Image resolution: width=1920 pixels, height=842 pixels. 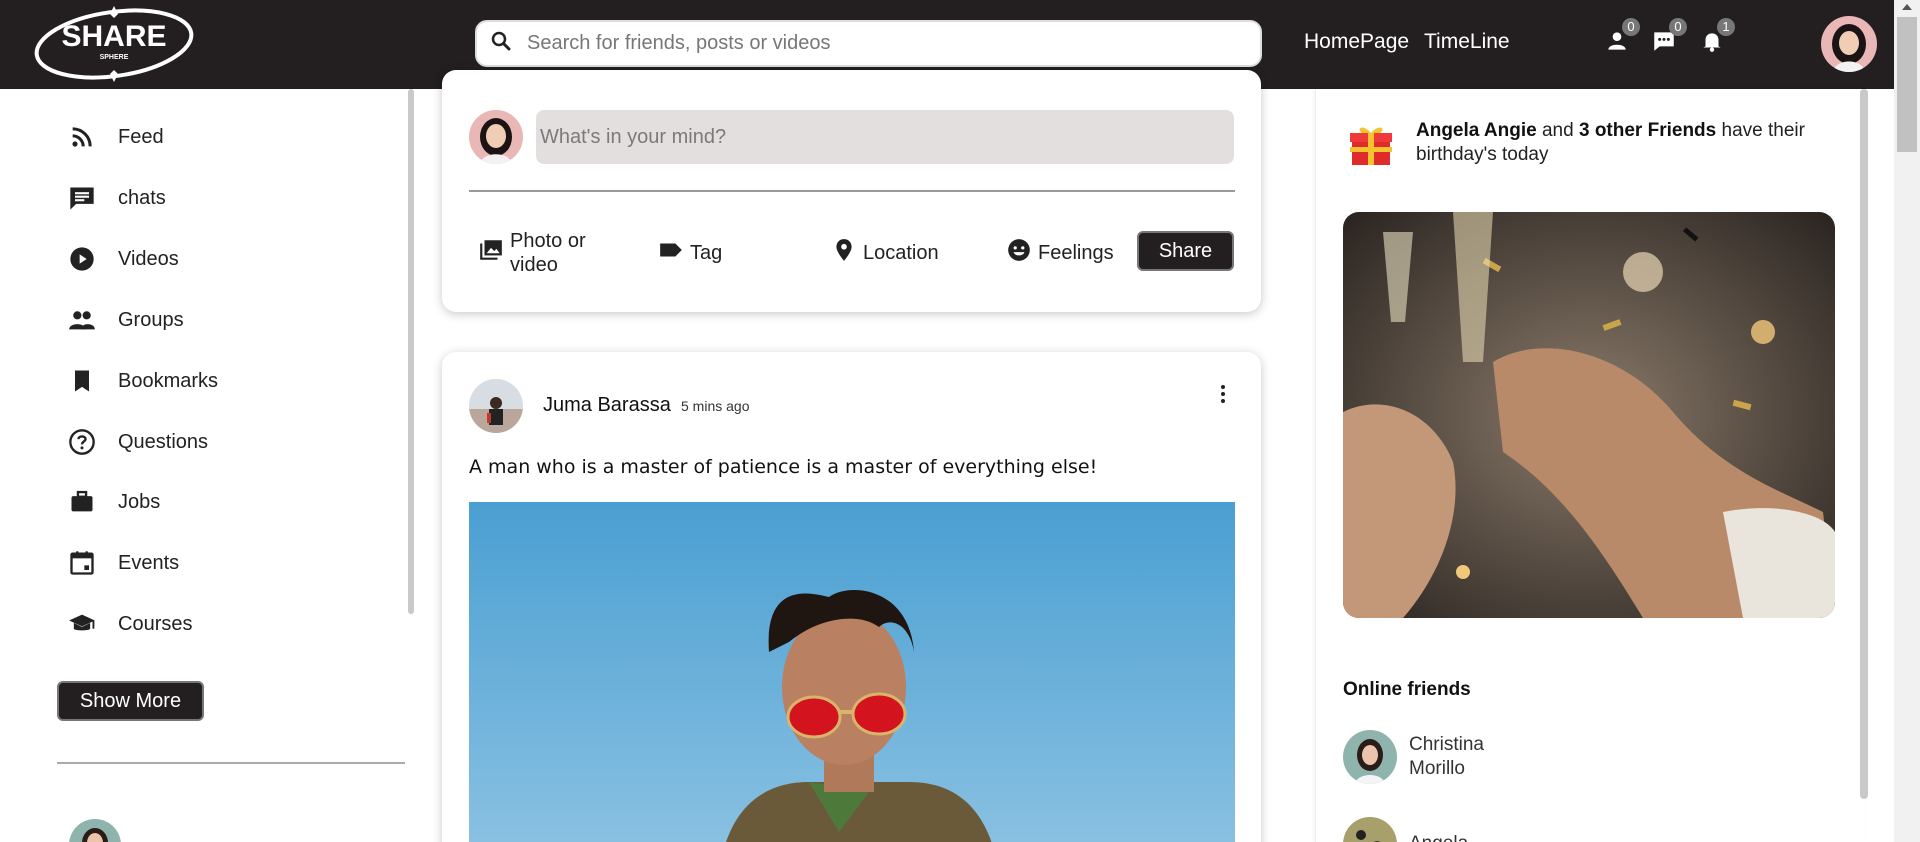 I want to click on more-options-icon, so click(x=1223, y=394).